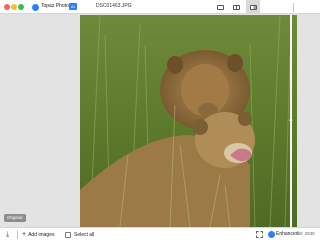 The image size is (320, 240). I want to click on single-view-button, so click(220, 7).